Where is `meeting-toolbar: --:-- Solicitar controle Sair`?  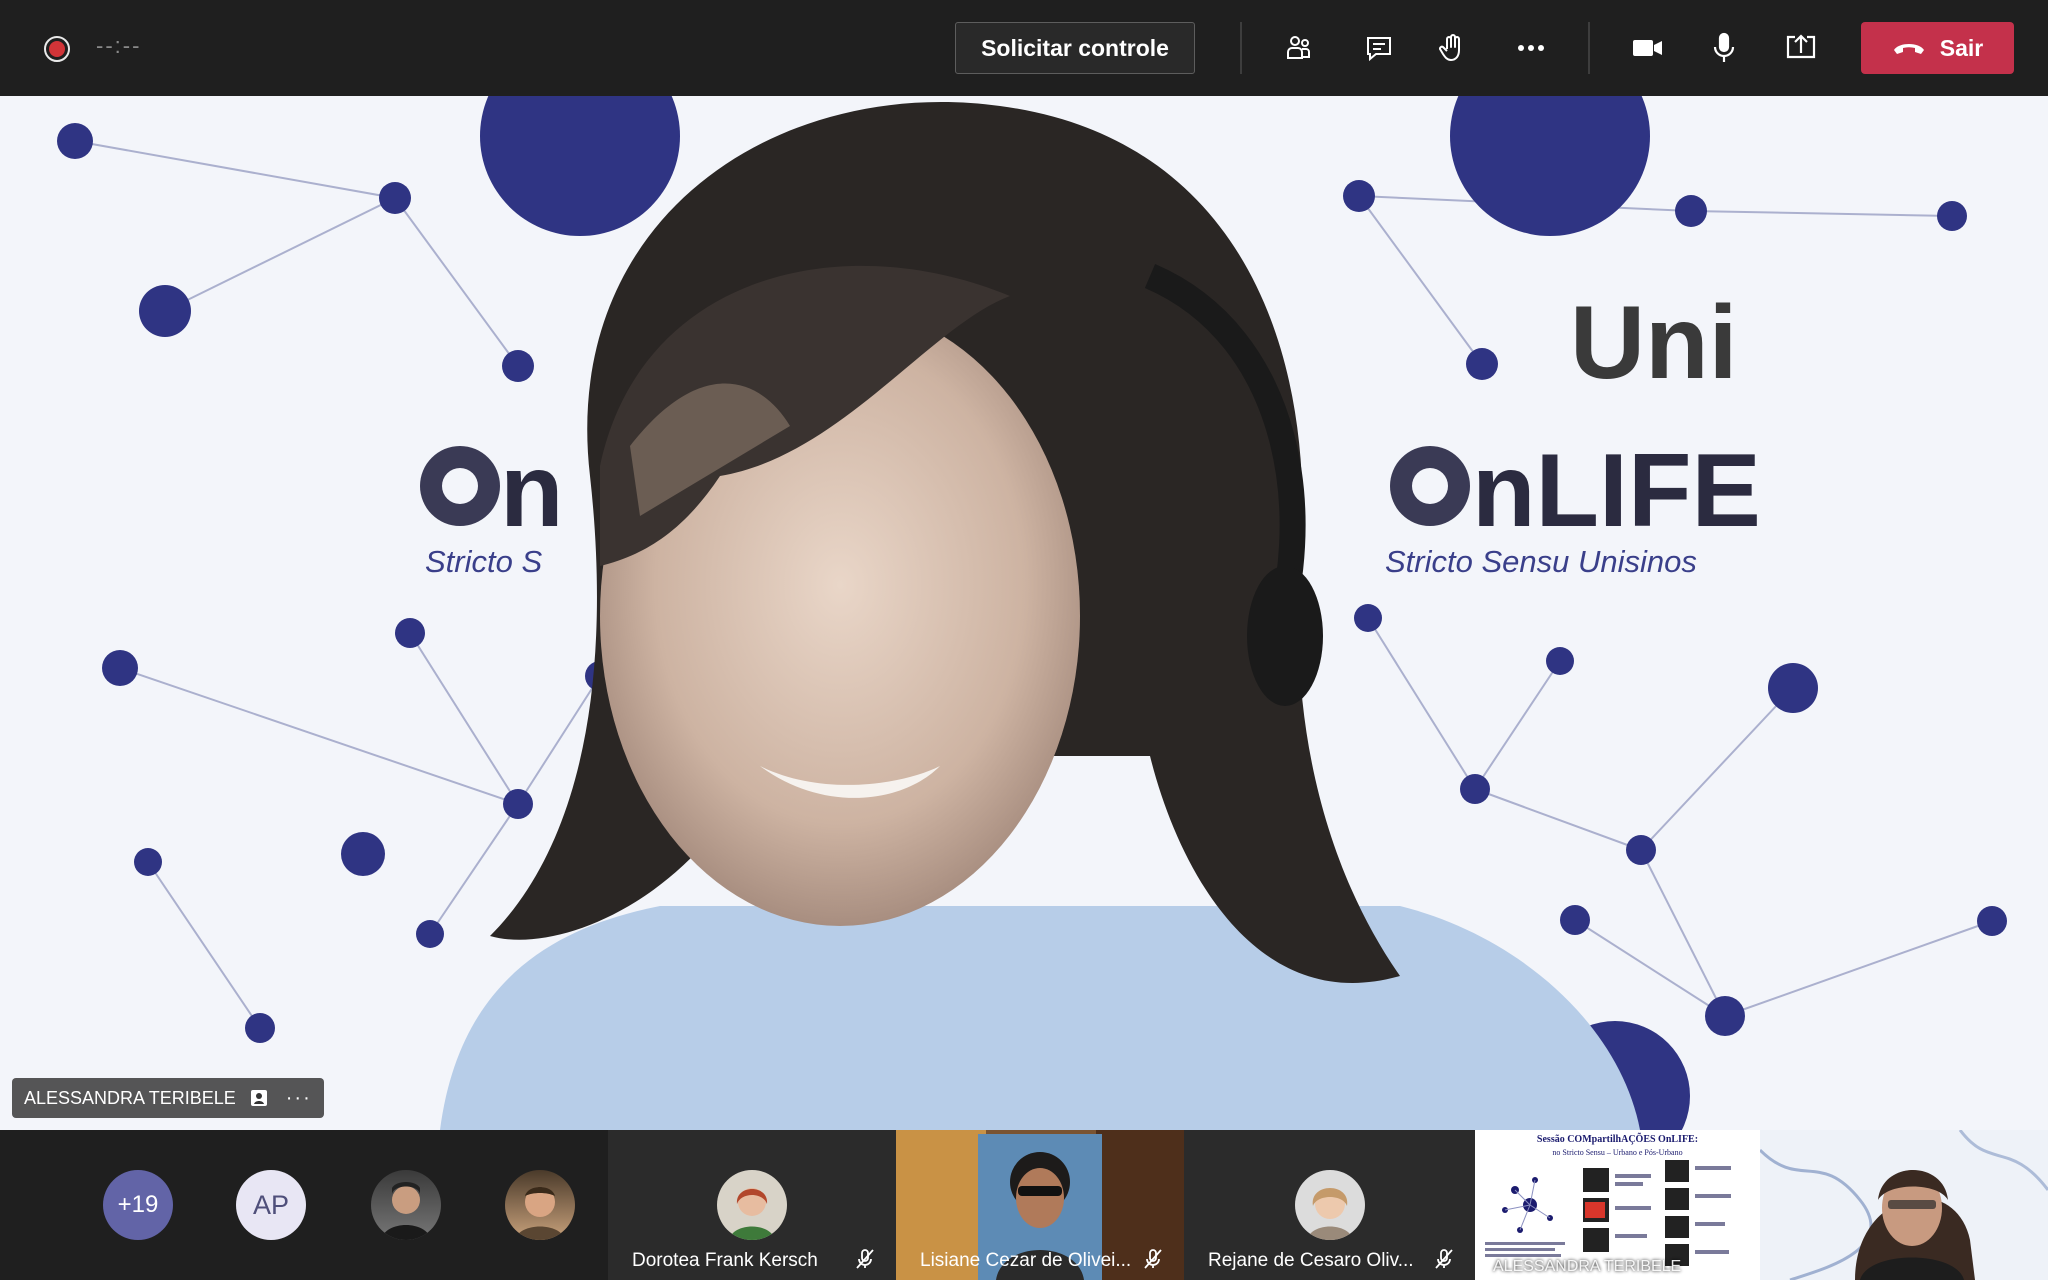 meeting-toolbar: --:-- Solicitar controle Sair is located at coordinates (1024, 48).